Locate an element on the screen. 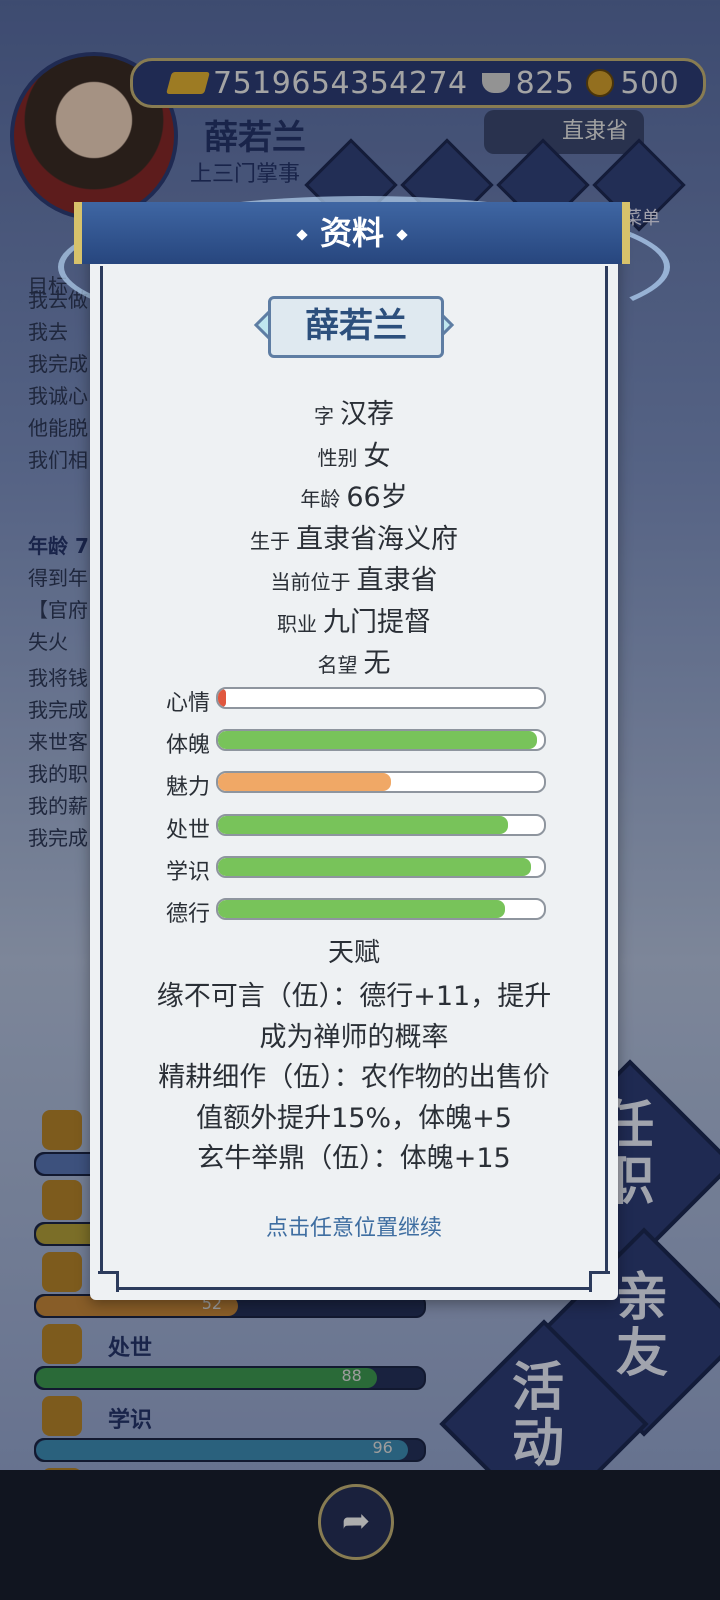 The height and width of the screenshot is (1600, 720). dialog-header: 资料 is located at coordinates (352, 233).